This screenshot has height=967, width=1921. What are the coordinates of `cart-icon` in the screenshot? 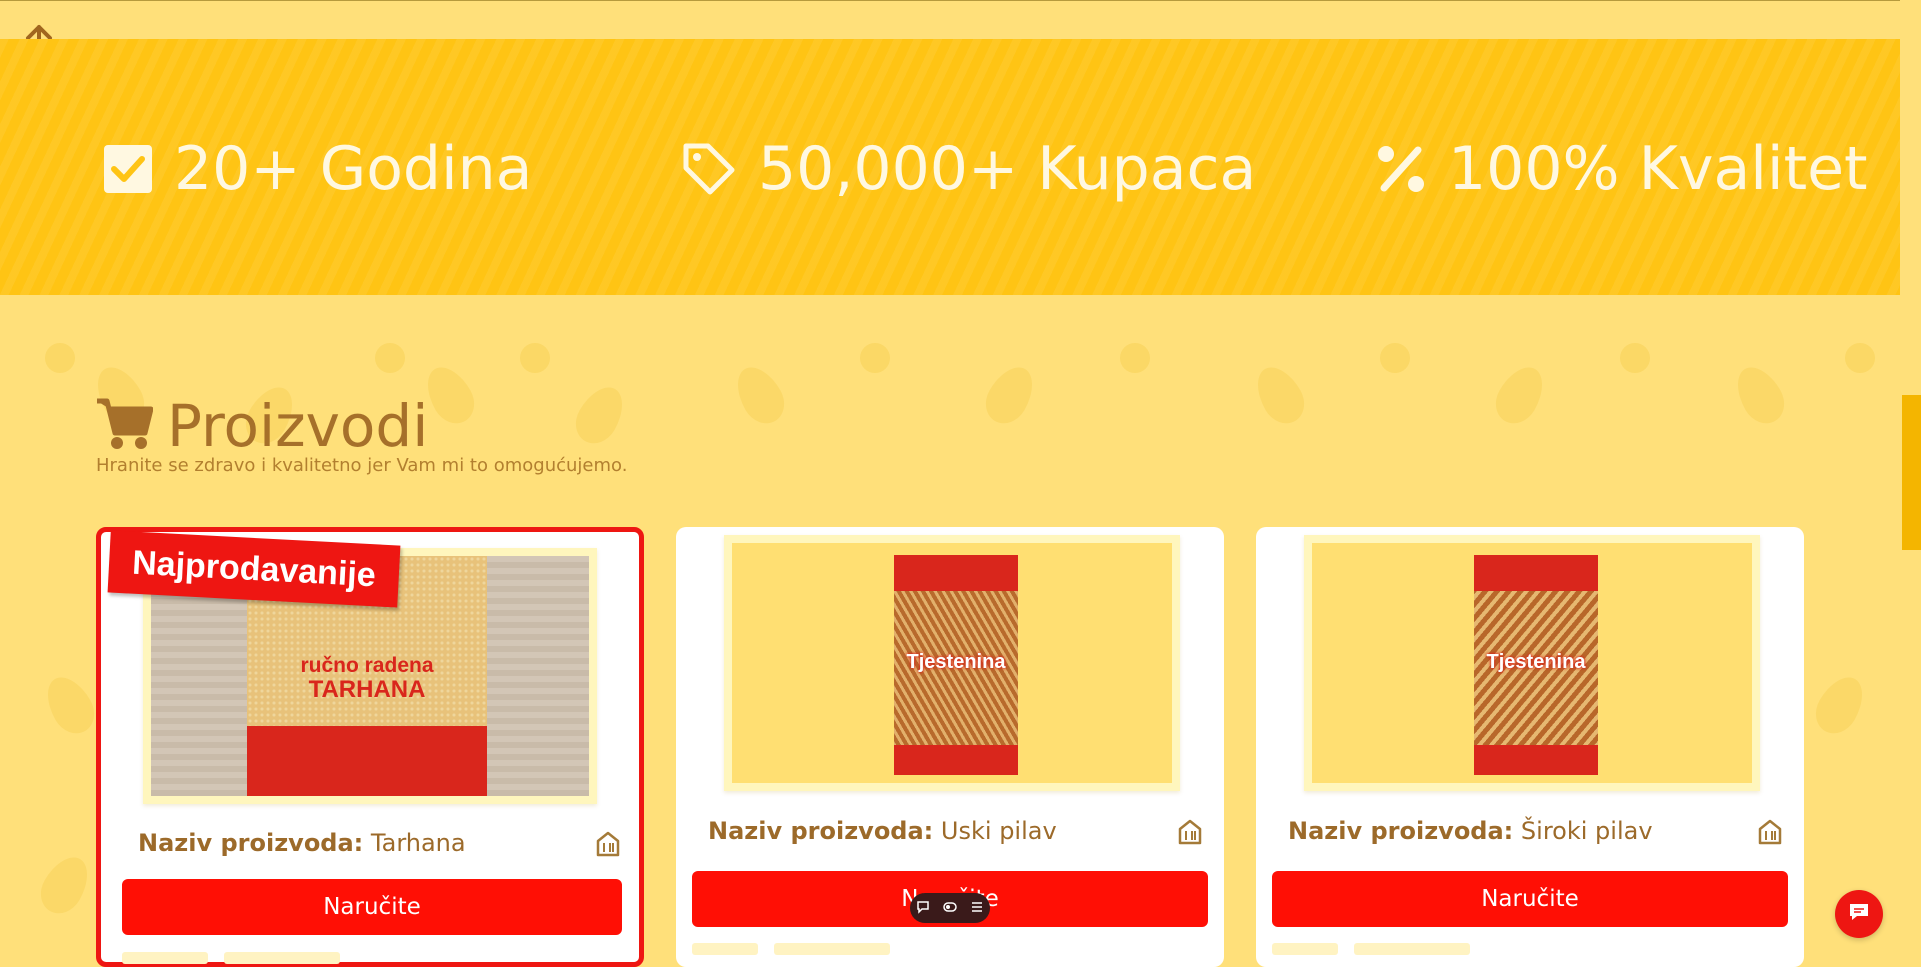 It's located at (124, 426).